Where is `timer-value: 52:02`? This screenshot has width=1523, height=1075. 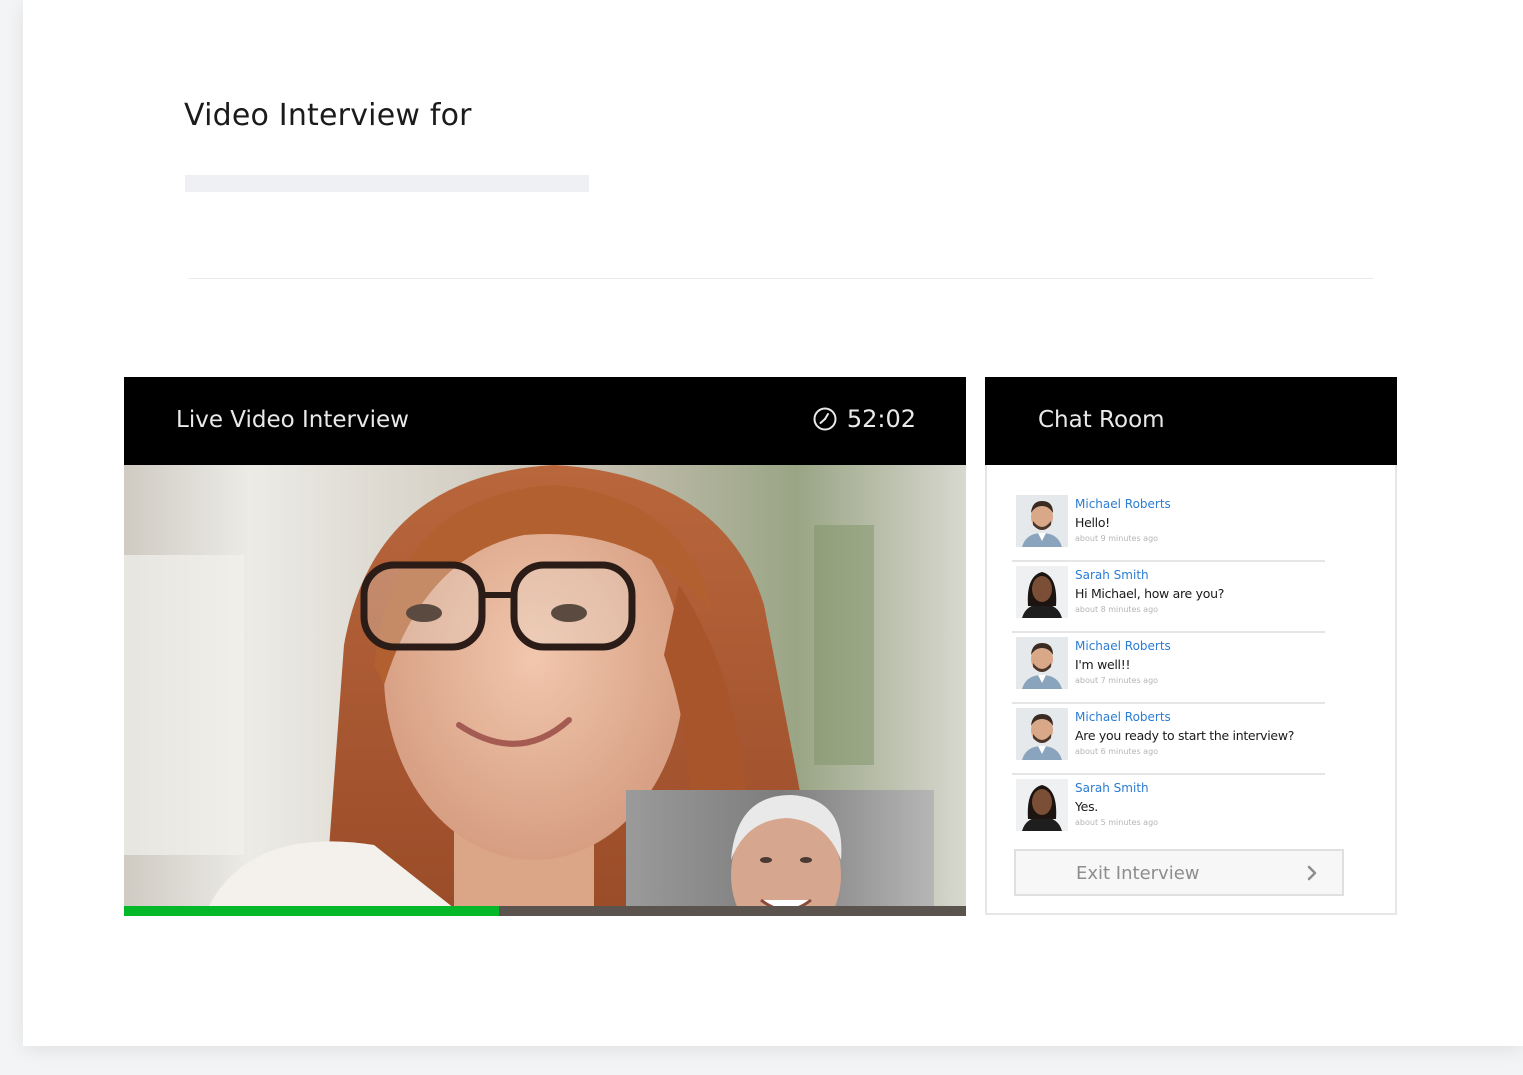 timer-value: 52:02 is located at coordinates (881, 419).